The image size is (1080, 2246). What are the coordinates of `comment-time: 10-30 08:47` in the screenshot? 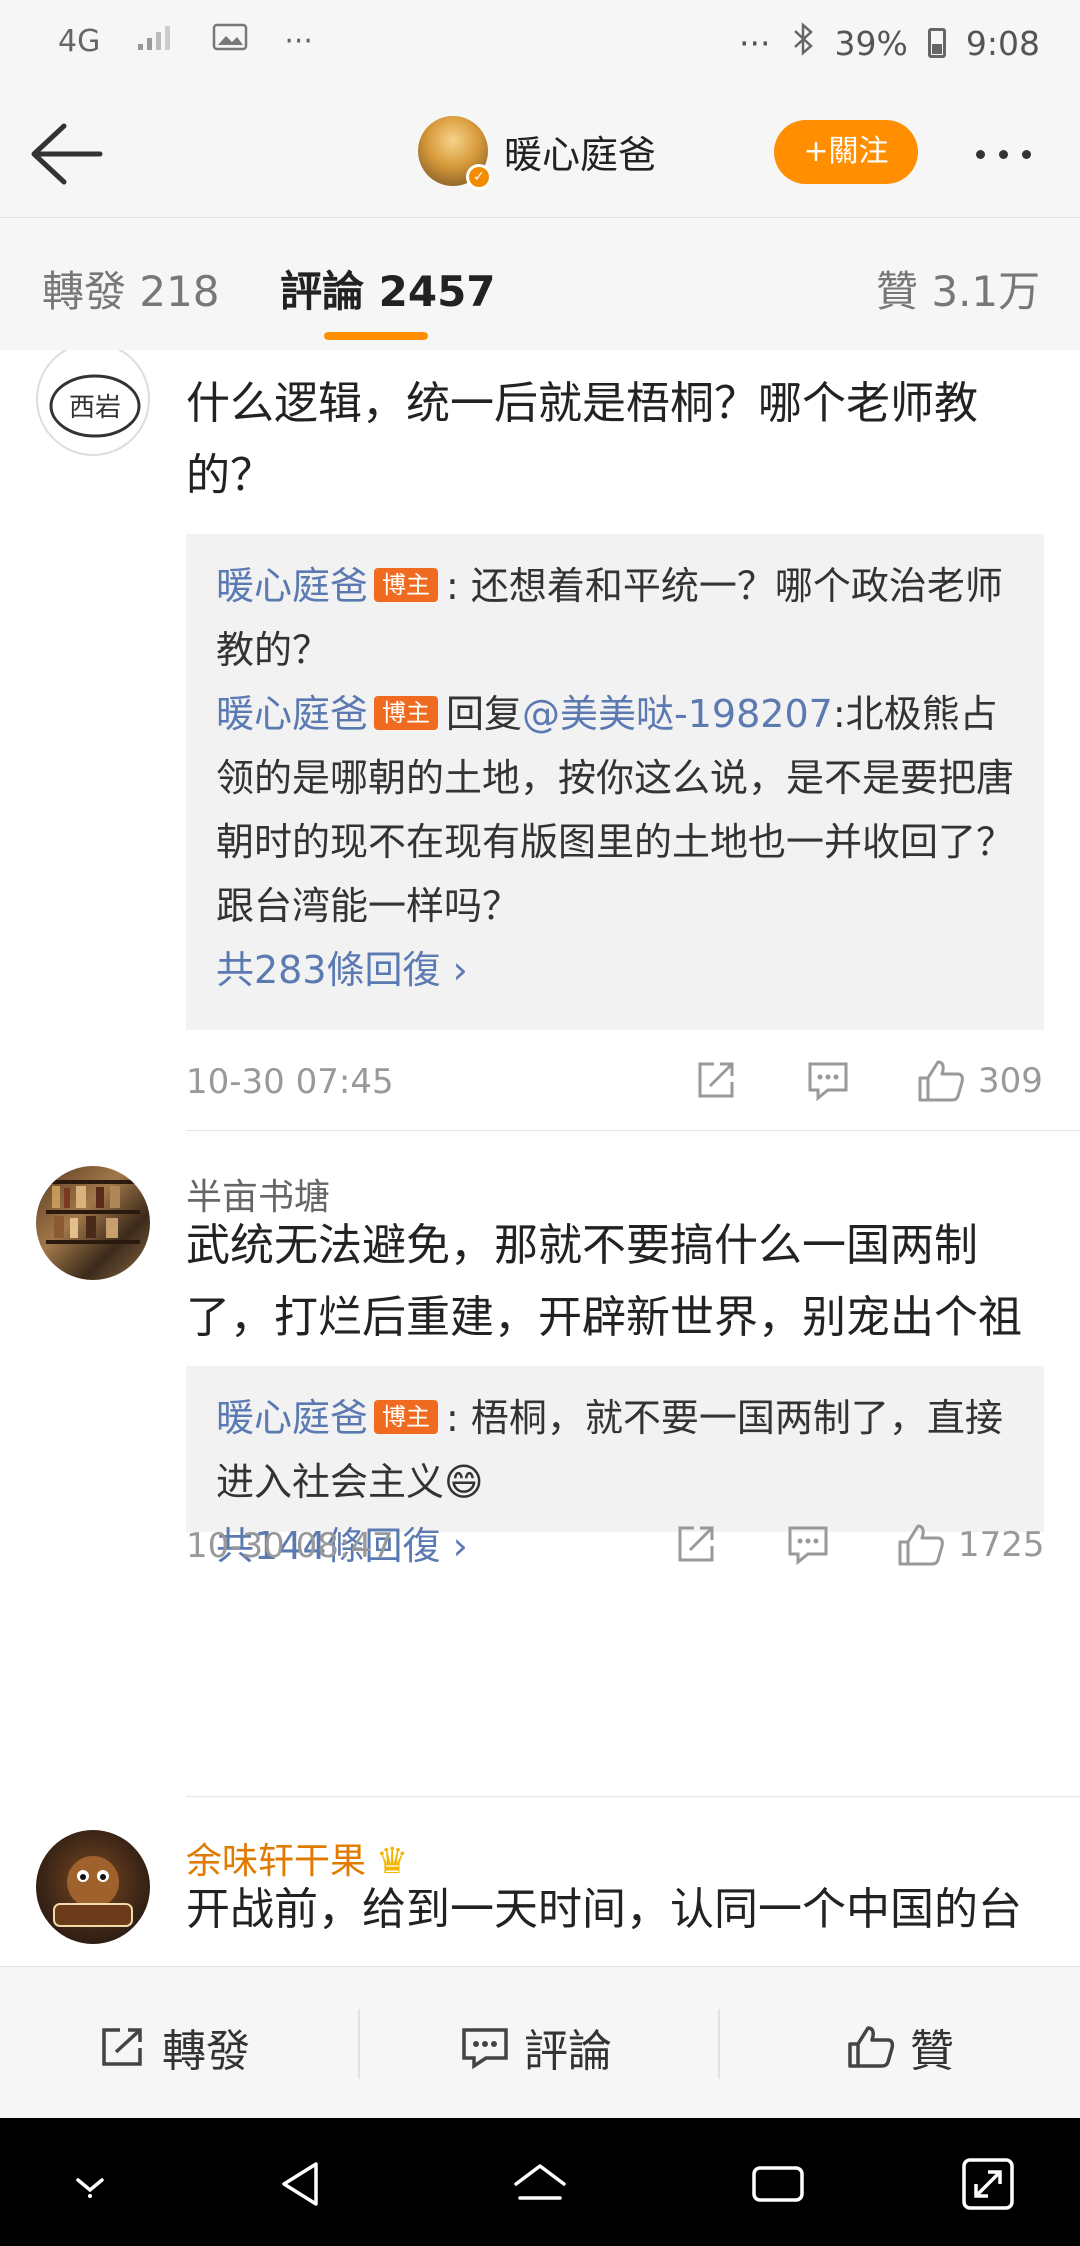 It's located at (290, 1546).